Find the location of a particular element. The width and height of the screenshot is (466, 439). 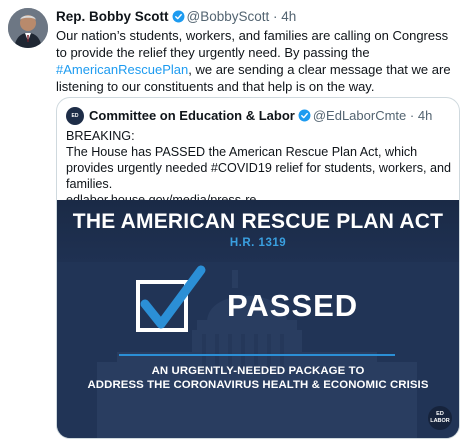

media-subtitle: H.R. 1319 is located at coordinates (258, 243).